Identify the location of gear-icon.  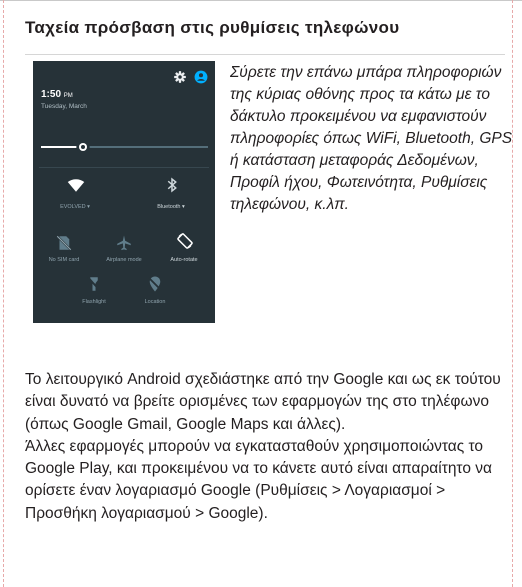
(180, 77).